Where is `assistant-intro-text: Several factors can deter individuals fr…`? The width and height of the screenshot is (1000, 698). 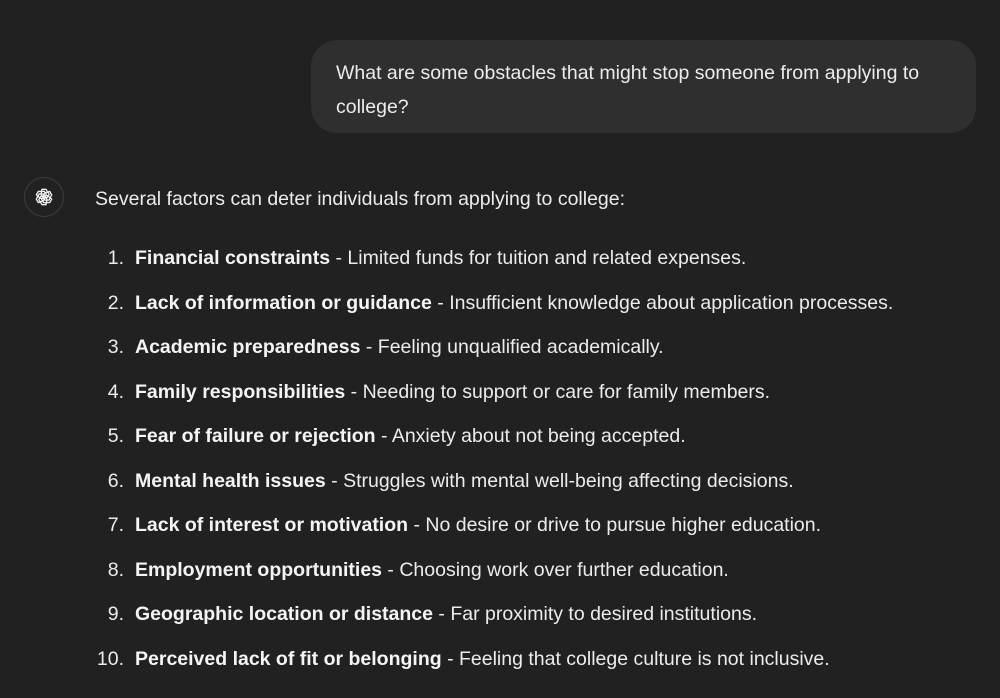
assistant-intro-text: Several factors can deter individuals fr… is located at coordinates (360, 199).